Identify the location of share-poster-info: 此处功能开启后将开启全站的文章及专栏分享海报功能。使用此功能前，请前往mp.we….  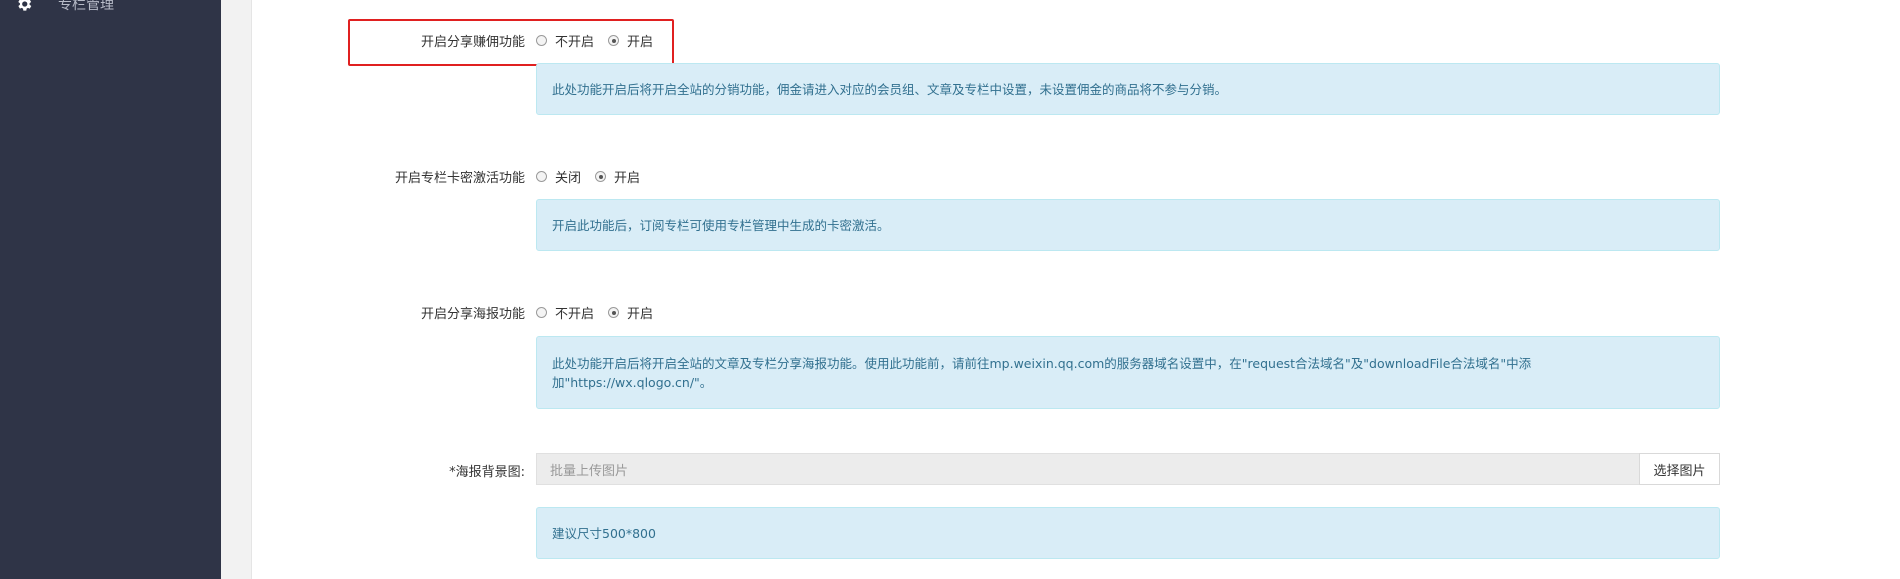
(1128, 372).